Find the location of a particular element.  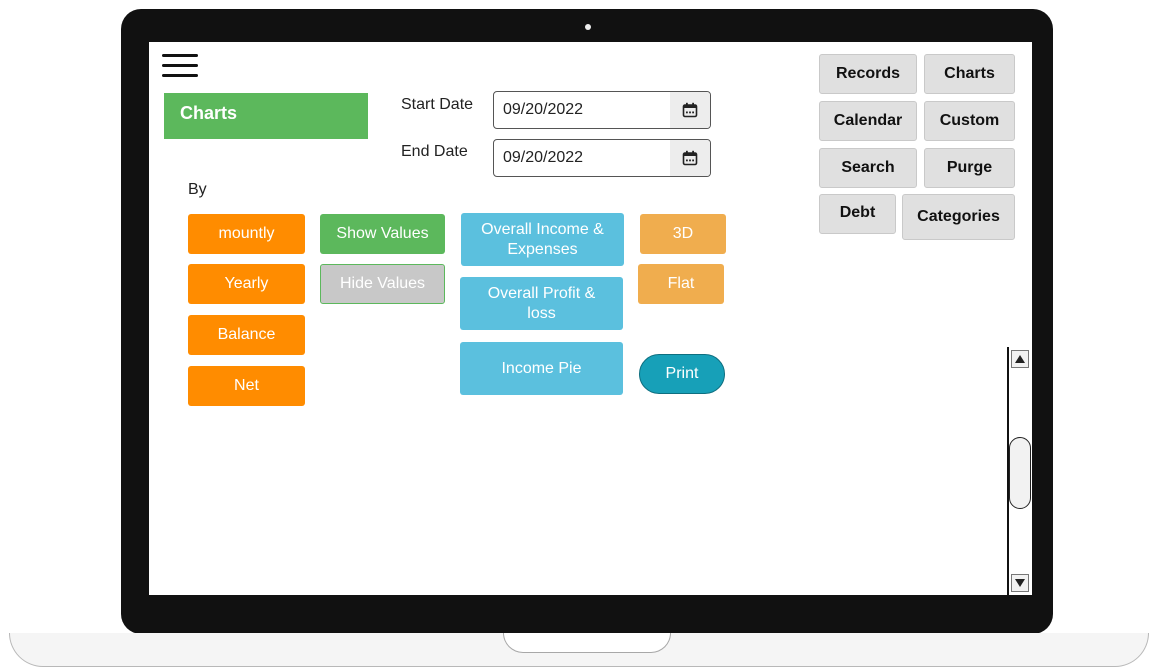

overall-profit-loss-button: Overall Profit & loss is located at coordinates (541, 303).